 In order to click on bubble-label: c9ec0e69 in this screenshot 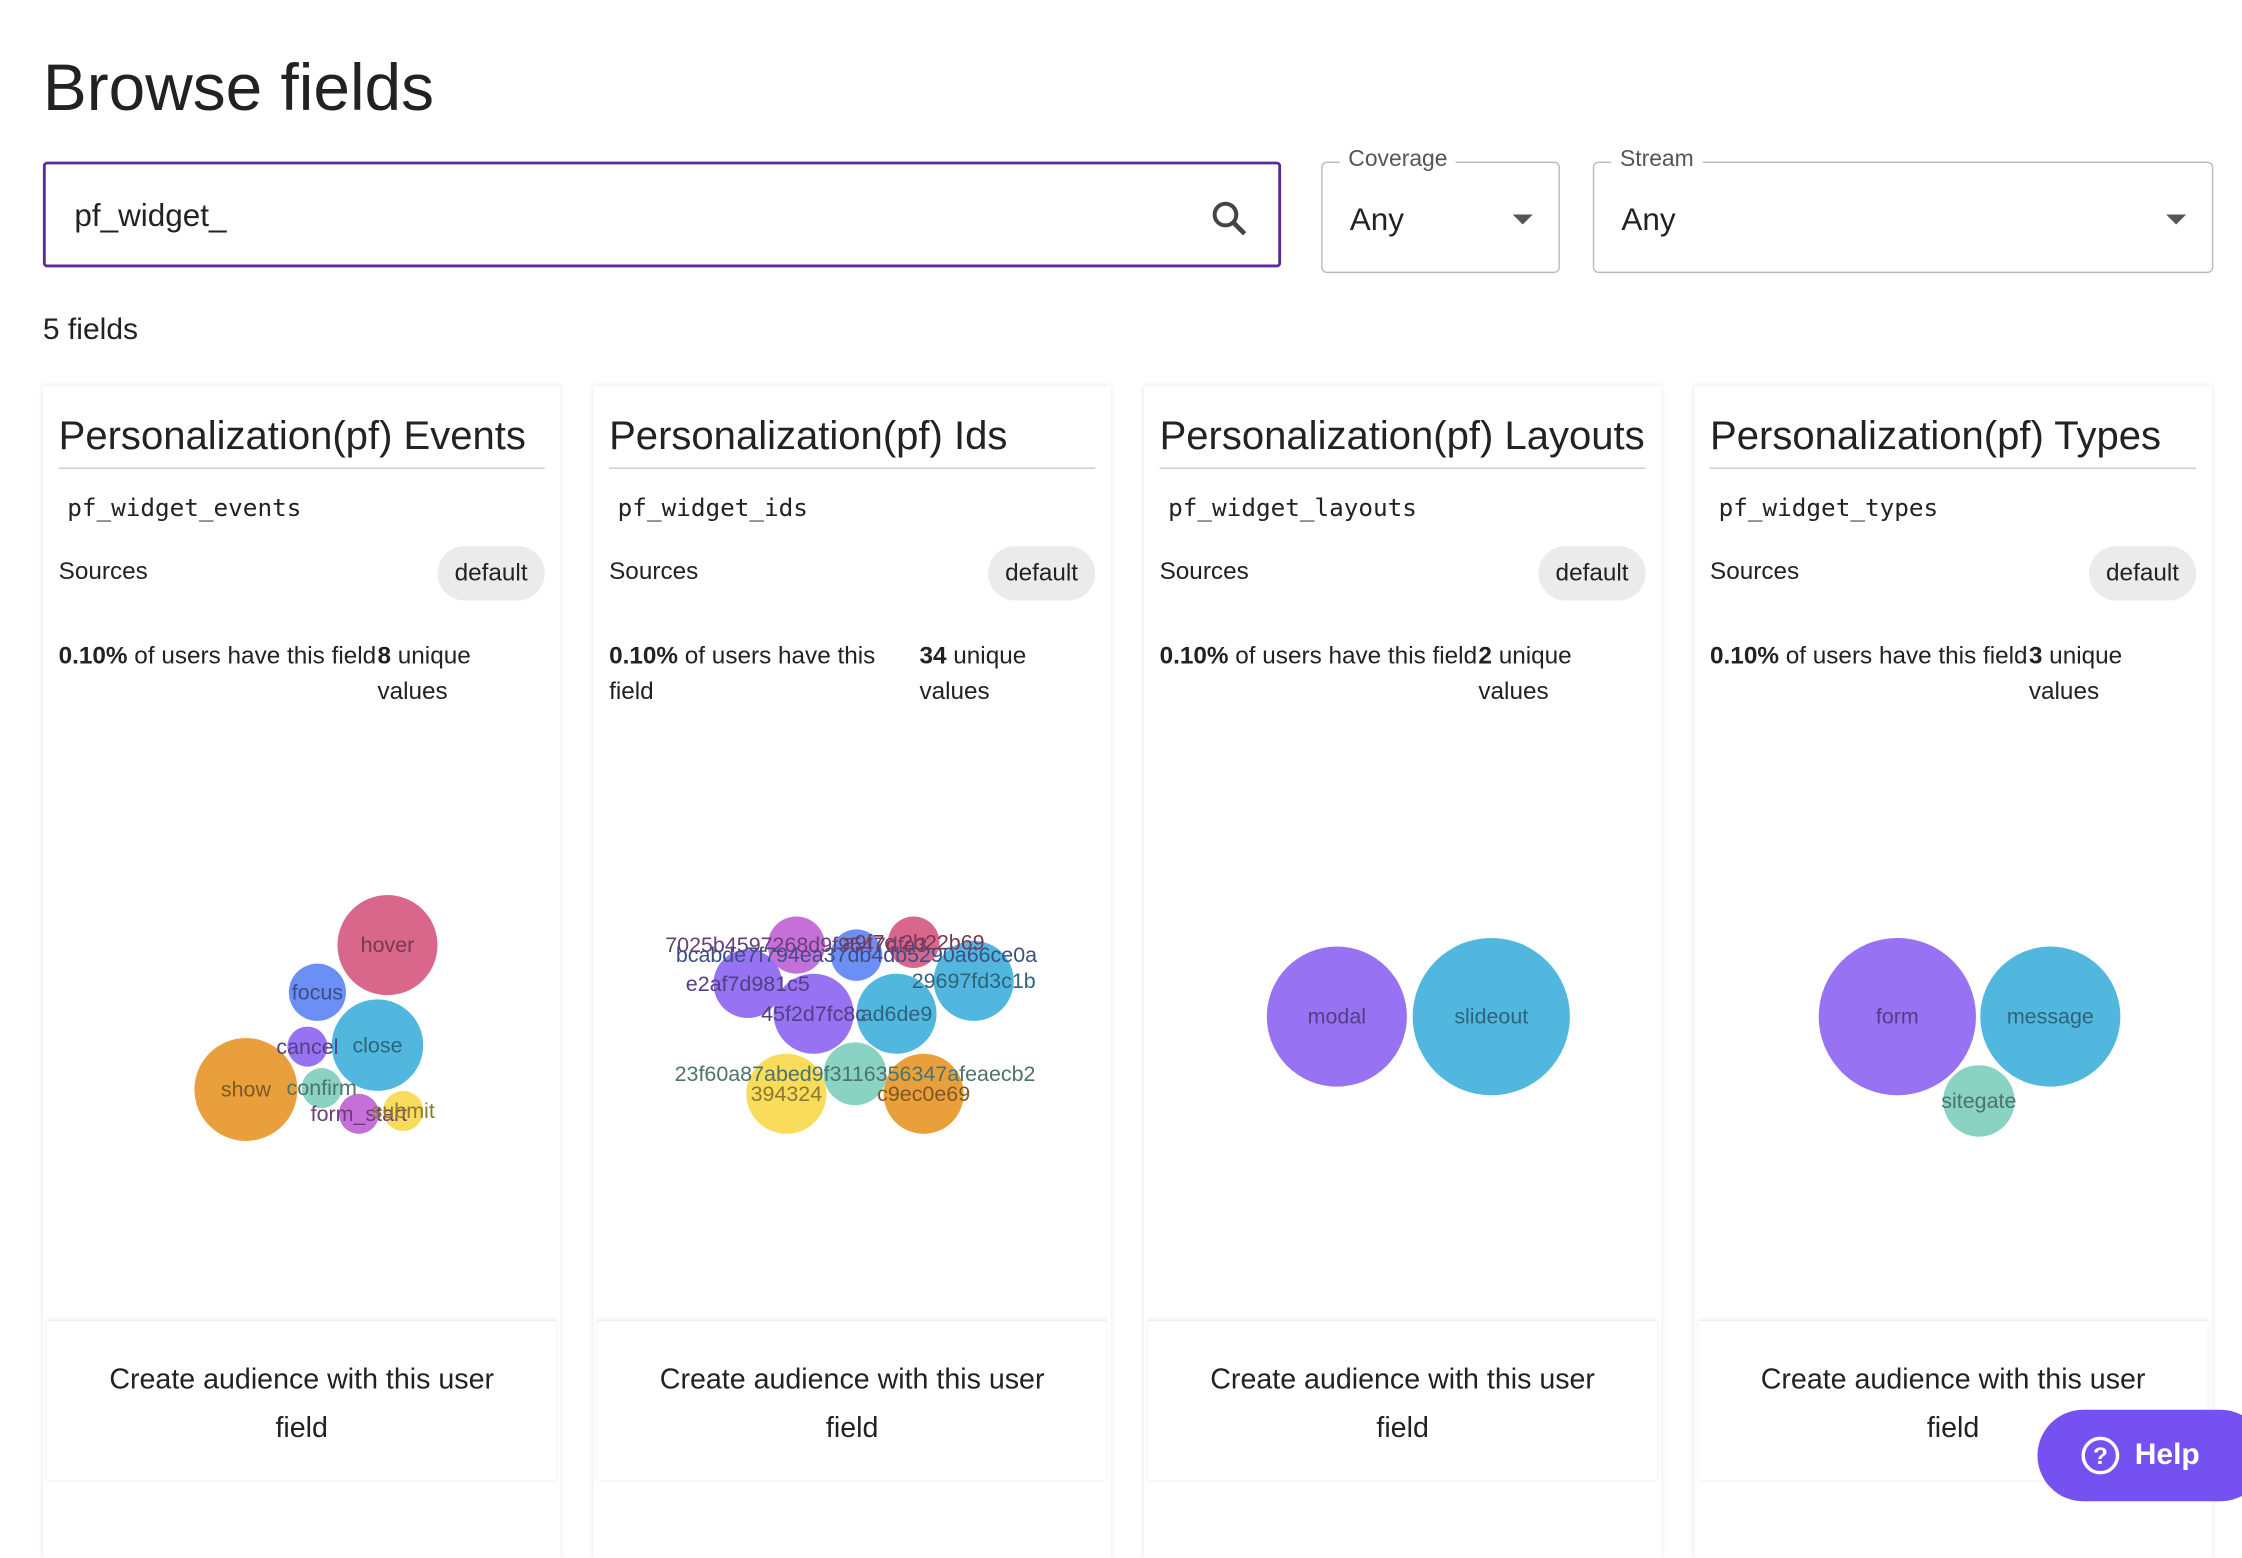, I will do `click(923, 1094)`.